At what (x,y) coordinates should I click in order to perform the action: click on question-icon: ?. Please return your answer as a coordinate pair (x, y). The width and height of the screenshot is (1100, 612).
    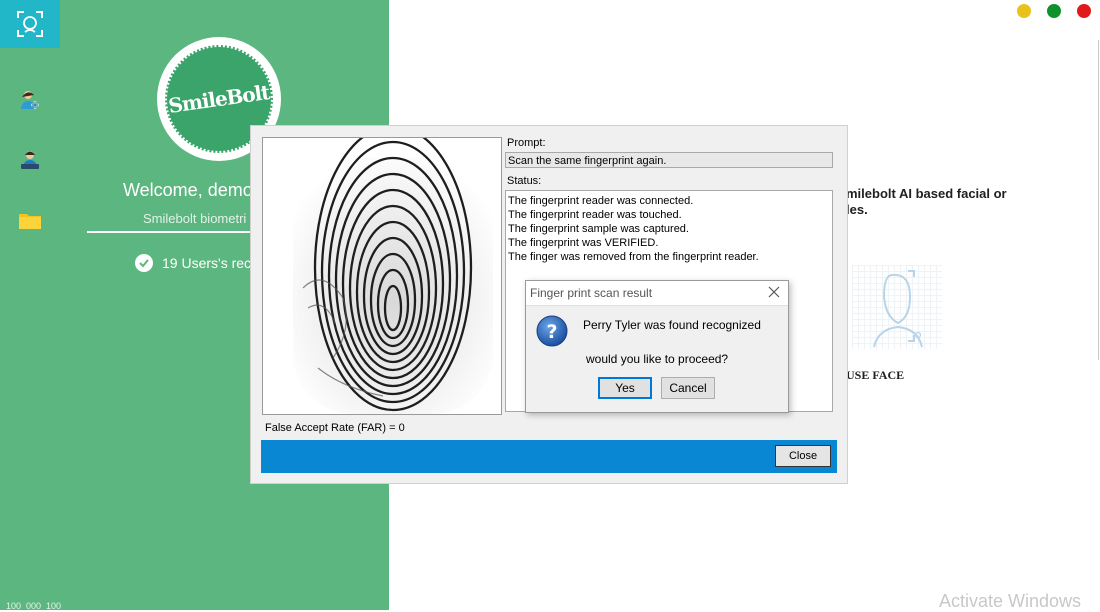
    Looking at the image, I should click on (552, 331).